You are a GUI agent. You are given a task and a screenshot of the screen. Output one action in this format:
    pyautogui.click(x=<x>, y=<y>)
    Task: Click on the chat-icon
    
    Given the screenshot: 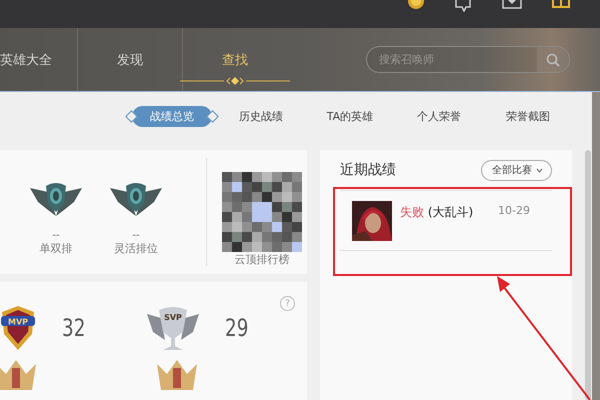 What is the action you would take?
    pyautogui.click(x=463, y=6)
    